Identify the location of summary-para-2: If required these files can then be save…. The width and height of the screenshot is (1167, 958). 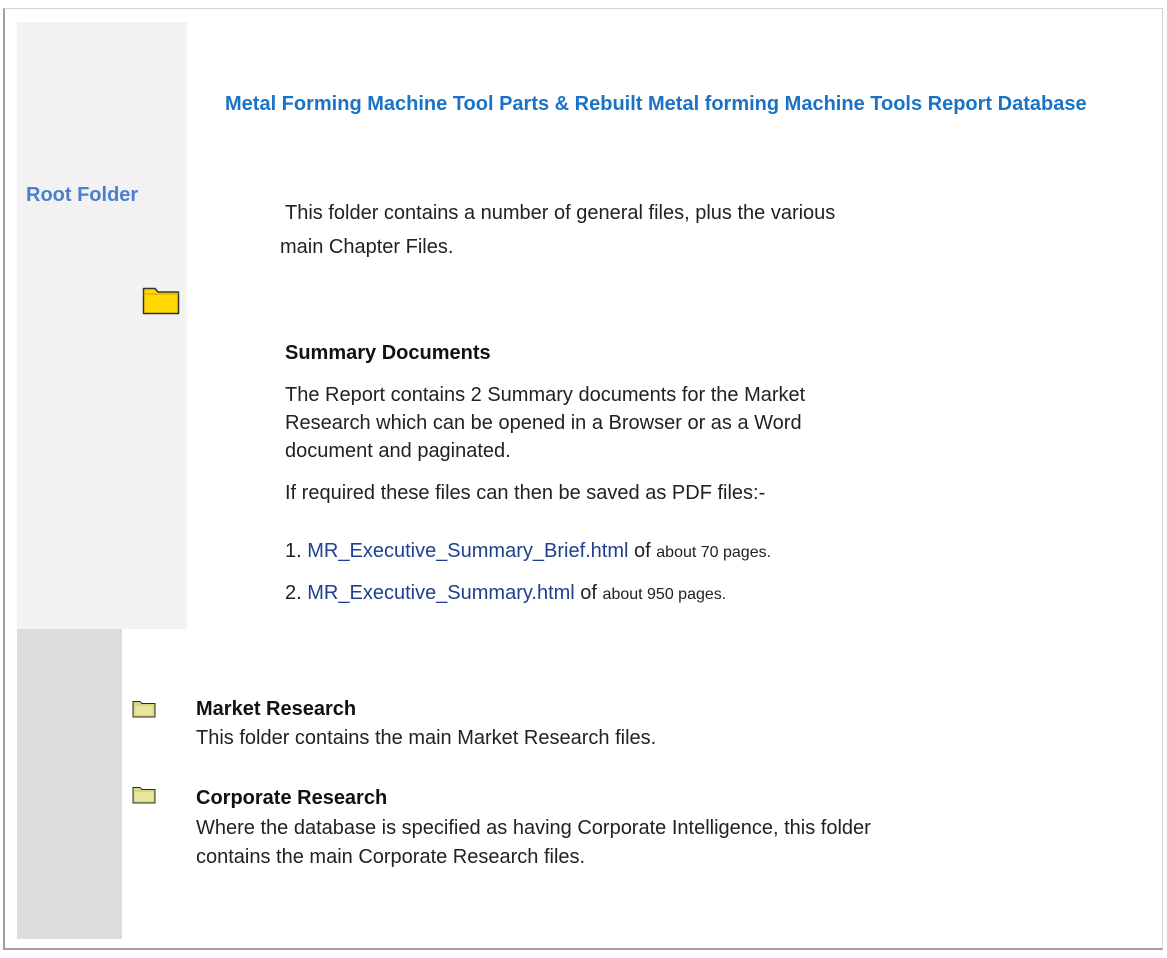
(525, 493).